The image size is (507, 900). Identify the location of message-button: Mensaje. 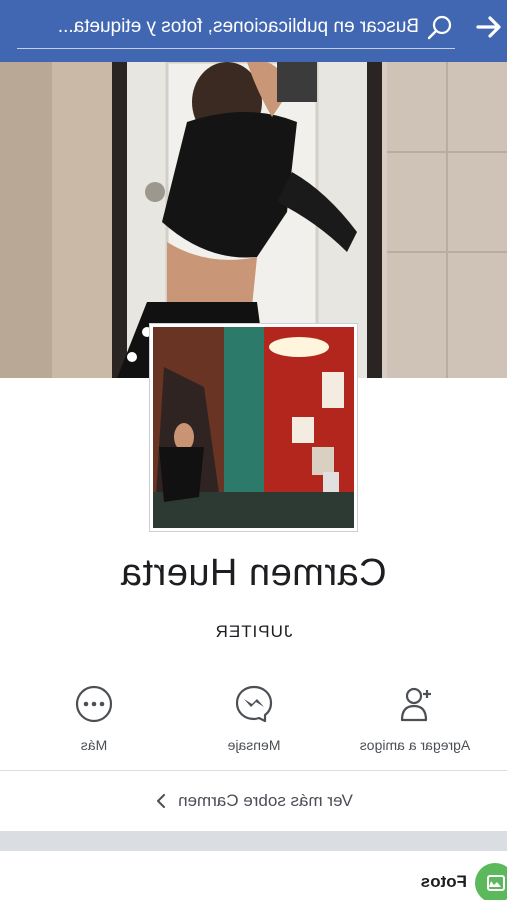
(254, 718).